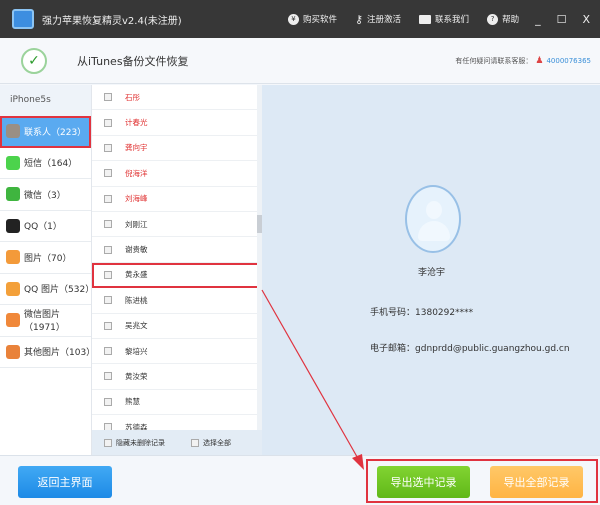  Describe the element at coordinates (136, 123) in the screenshot. I see `contact-row-name: 计春光` at that location.